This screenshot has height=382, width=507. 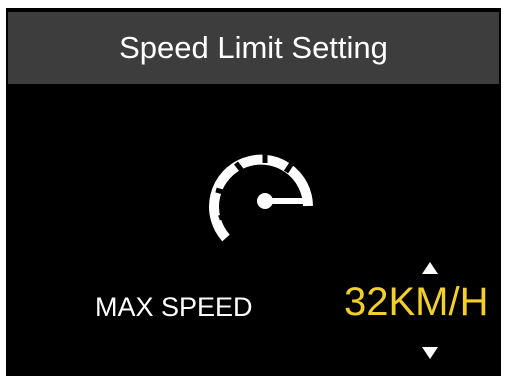 What do you see at coordinates (416, 302) in the screenshot?
I see `max-speed-value: 32KM/H` at bounding box center [416, 302].